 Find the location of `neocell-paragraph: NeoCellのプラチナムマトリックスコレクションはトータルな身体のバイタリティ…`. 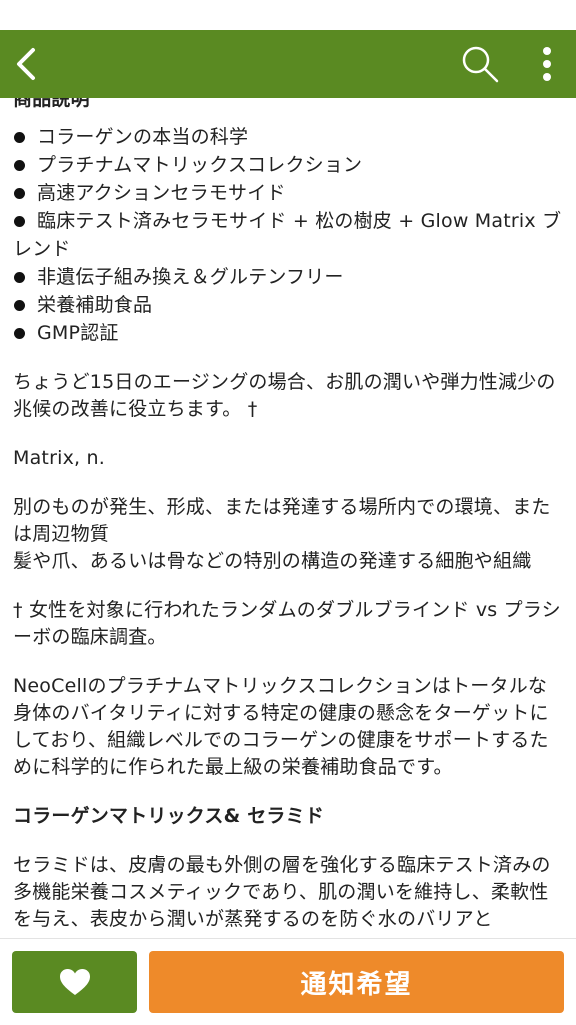

neocell-paragraph: NeoCellのプラチナムマトリックスコレクションはトータルな身体のバイタリティ… is located at coordinates (281, 726).